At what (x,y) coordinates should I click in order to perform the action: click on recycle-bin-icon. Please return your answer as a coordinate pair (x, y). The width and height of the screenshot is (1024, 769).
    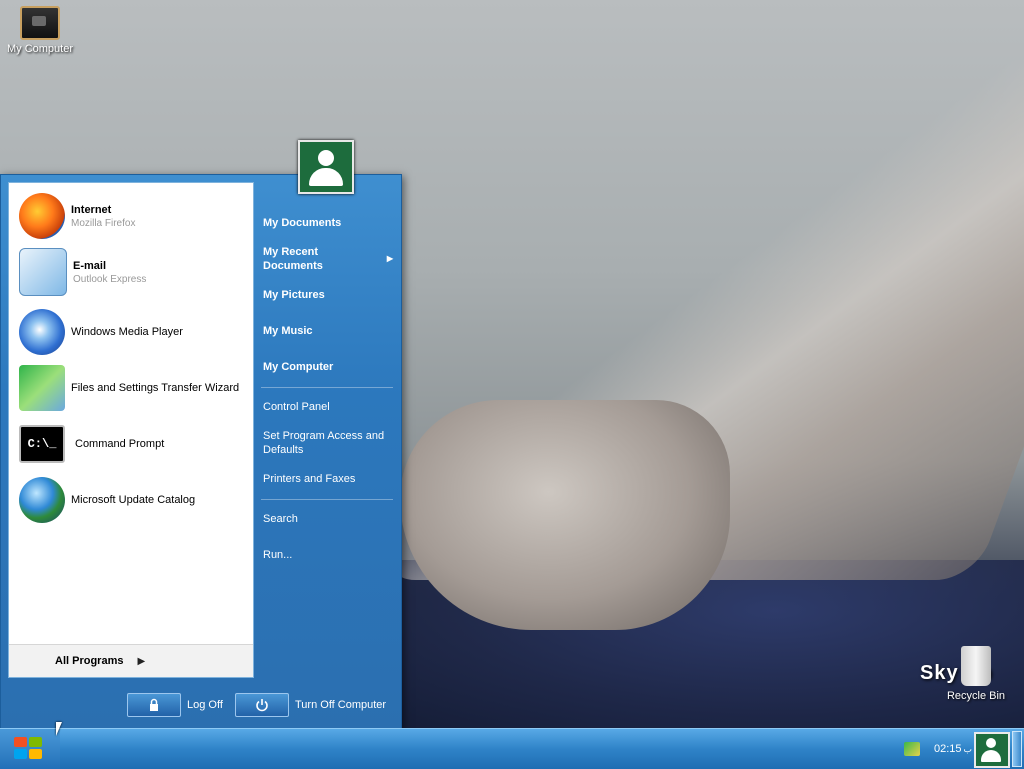
    Looking at the image, I should click on (976, 666).